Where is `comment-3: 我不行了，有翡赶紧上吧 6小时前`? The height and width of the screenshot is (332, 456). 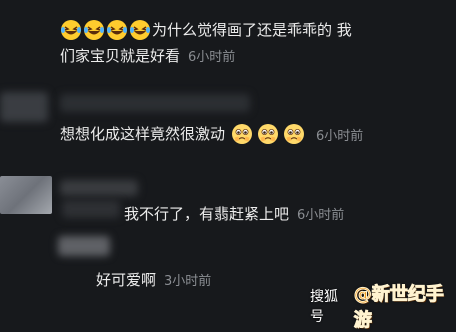 comment-3: 我不行了，有翡赶紧上吧 6小时前 is located at coordinates (234, 214).